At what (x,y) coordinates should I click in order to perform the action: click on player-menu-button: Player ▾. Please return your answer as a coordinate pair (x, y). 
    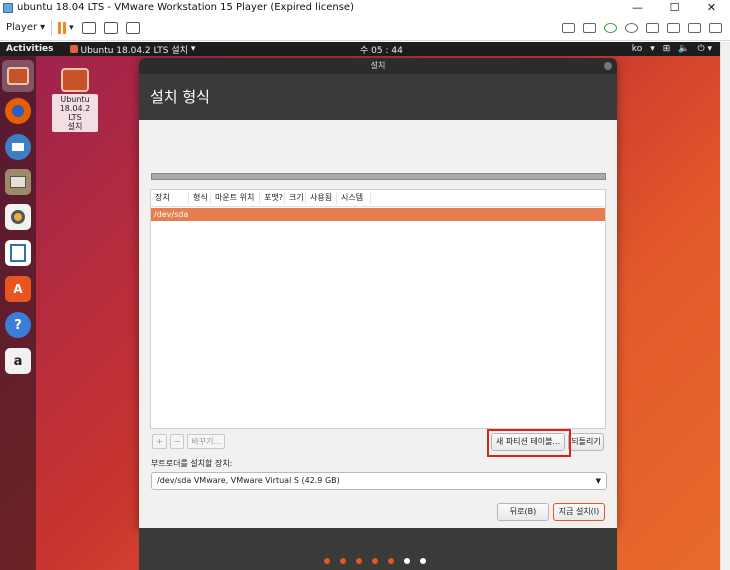
    Looking at the image, I should click on (25, 27).